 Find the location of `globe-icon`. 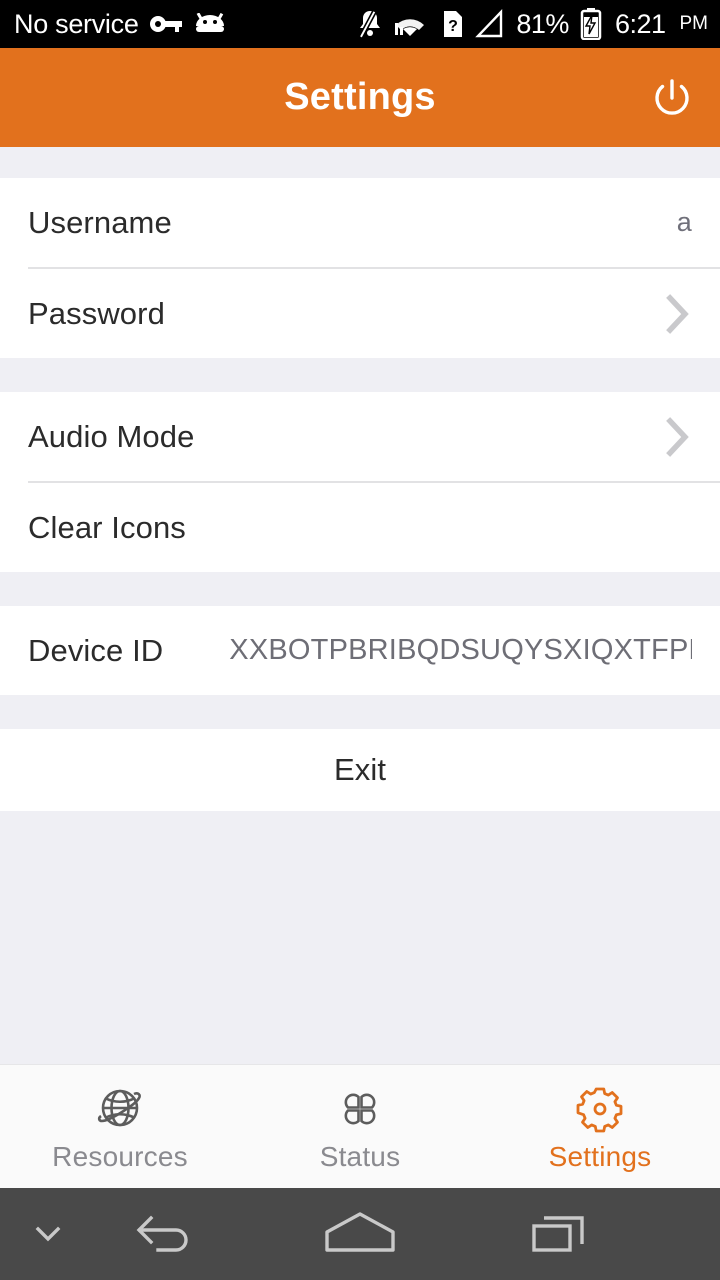

globe-icon is located at coordinates (120, 1109).